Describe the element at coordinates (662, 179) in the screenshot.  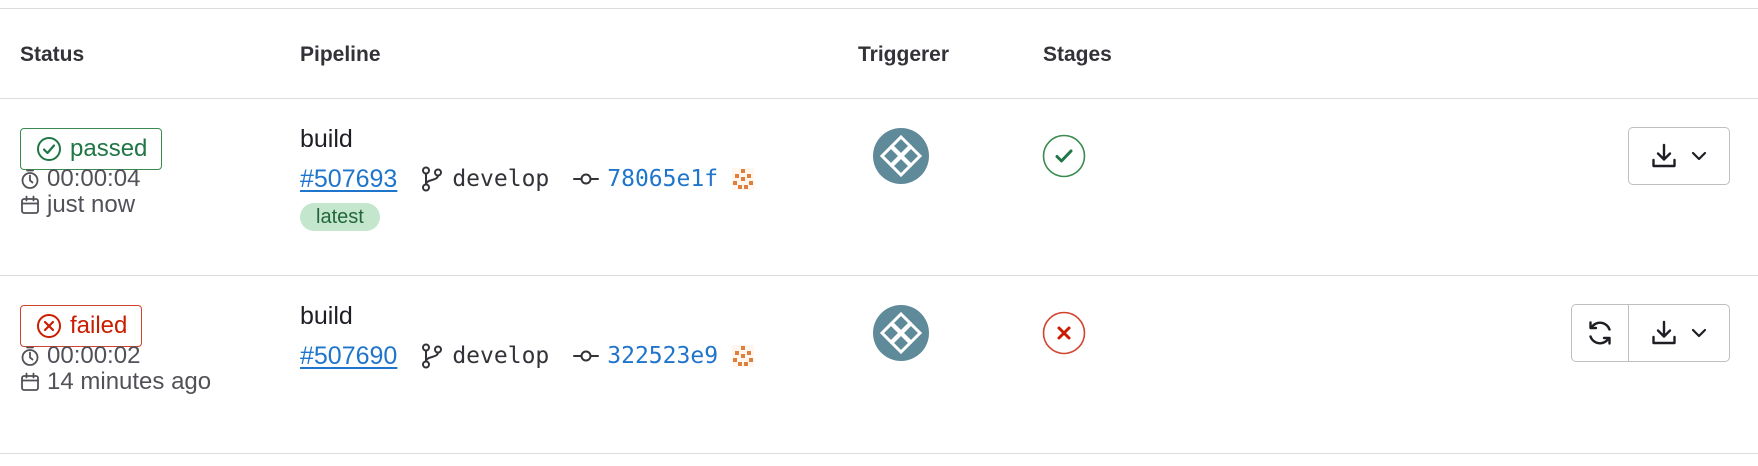
I see `commit-sha: 78065e1f` at that location.